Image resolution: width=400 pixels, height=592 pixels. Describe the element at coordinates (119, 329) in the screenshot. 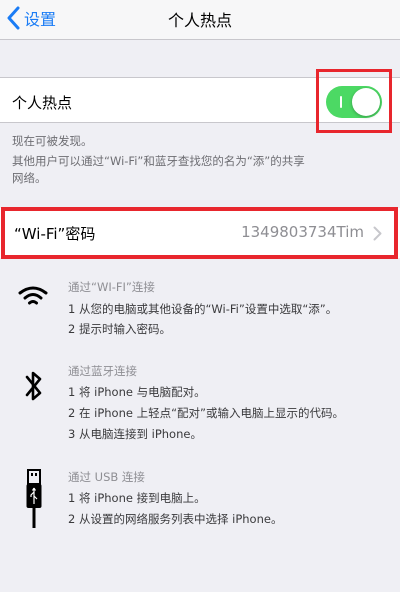

I see `wifi-step: 2 提示时输入密码。` at that location.